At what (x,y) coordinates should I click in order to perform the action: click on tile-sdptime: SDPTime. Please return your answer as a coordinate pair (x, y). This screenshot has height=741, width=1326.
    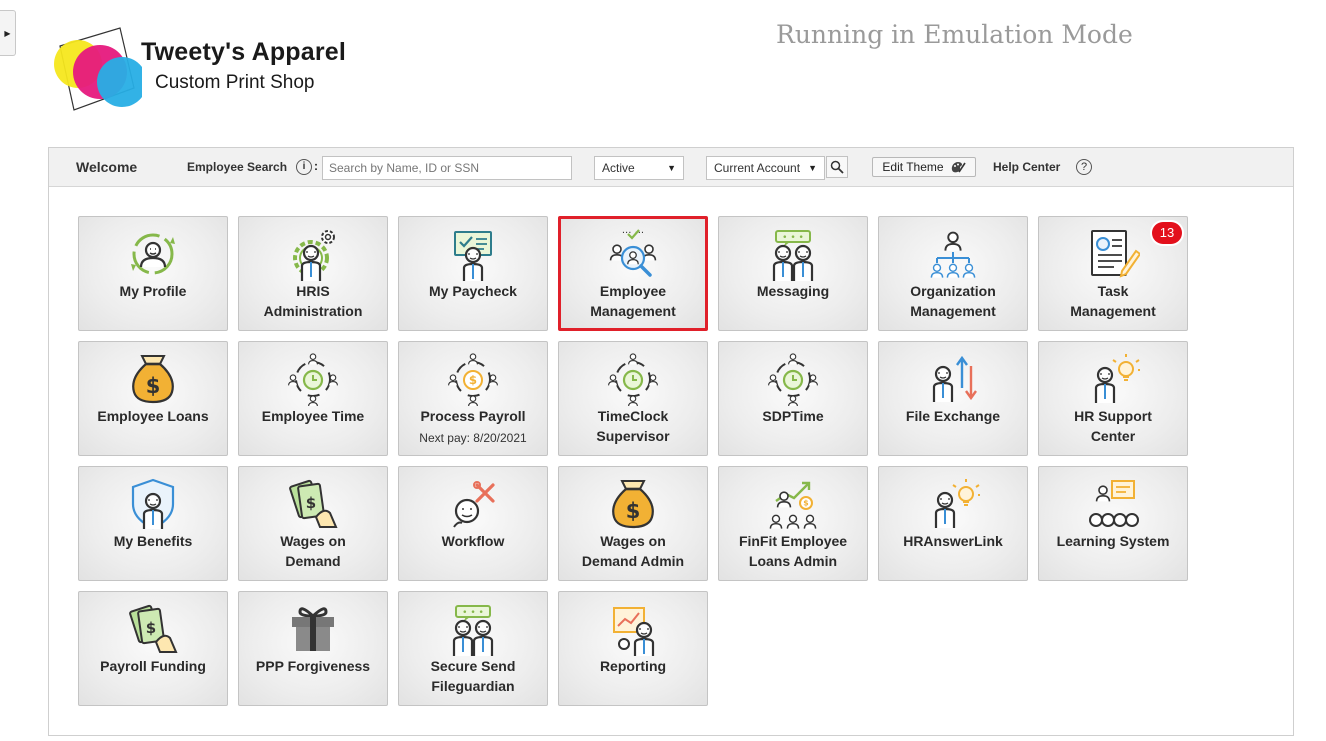
    Looking at the image, I should click on (793, 398).